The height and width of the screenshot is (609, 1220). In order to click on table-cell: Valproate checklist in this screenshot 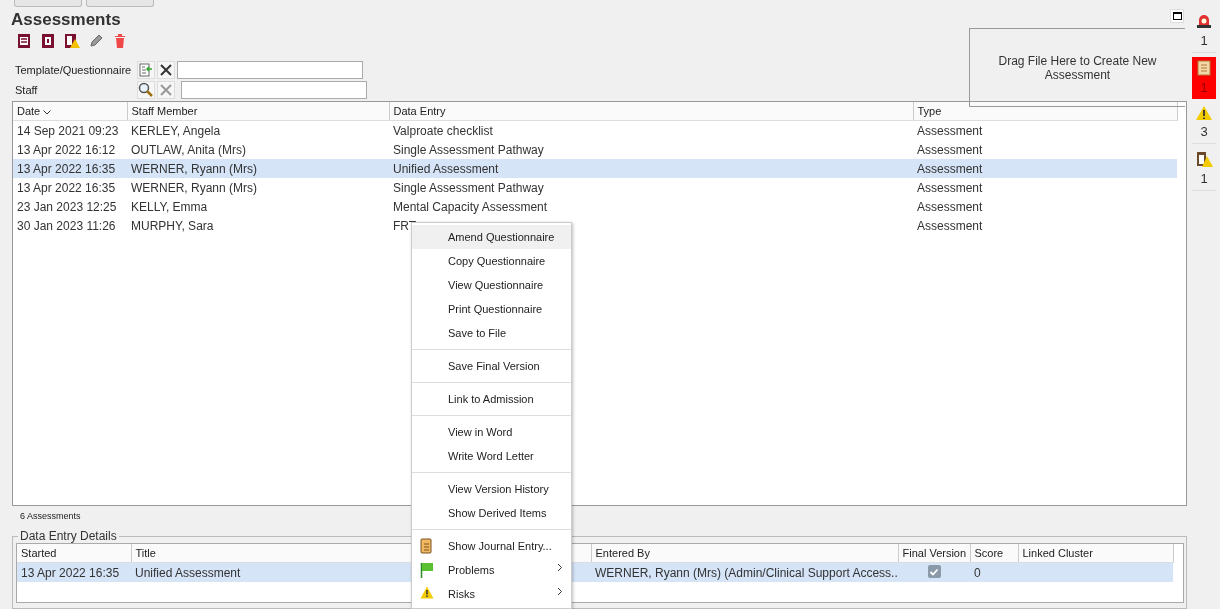, I will do `click(651, 130)`.